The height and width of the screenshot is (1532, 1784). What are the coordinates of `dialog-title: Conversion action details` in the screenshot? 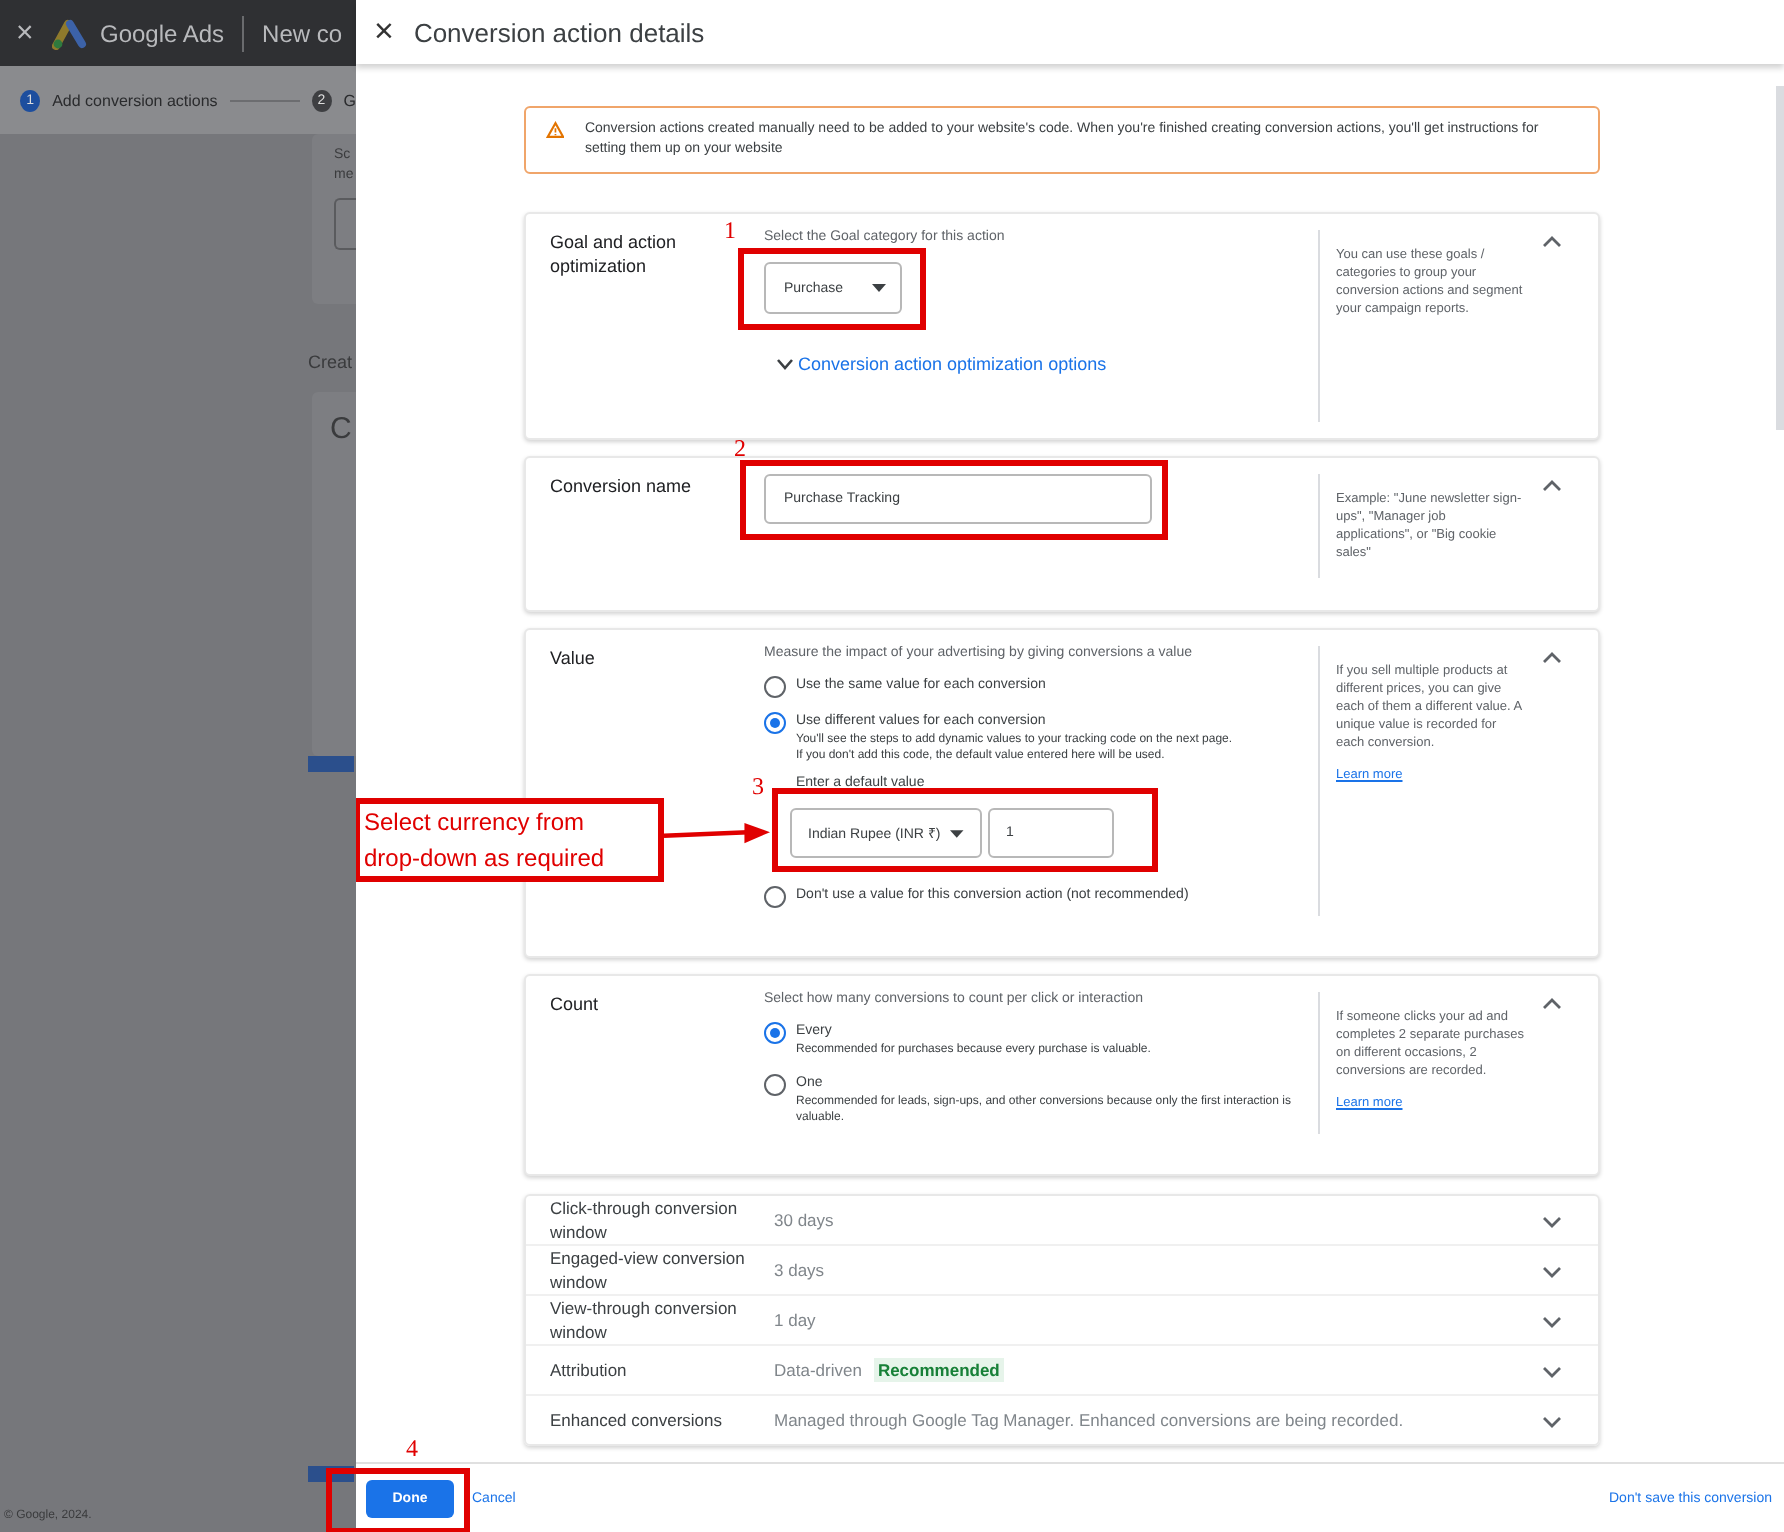 It's located at (559, 32).